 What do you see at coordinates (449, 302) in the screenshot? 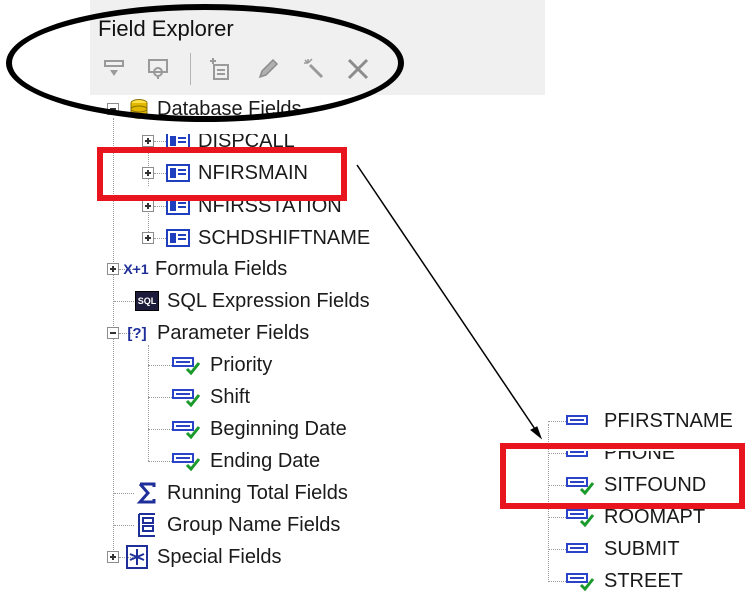
I see `annotation-arrow` at bounding box center [449, 302].